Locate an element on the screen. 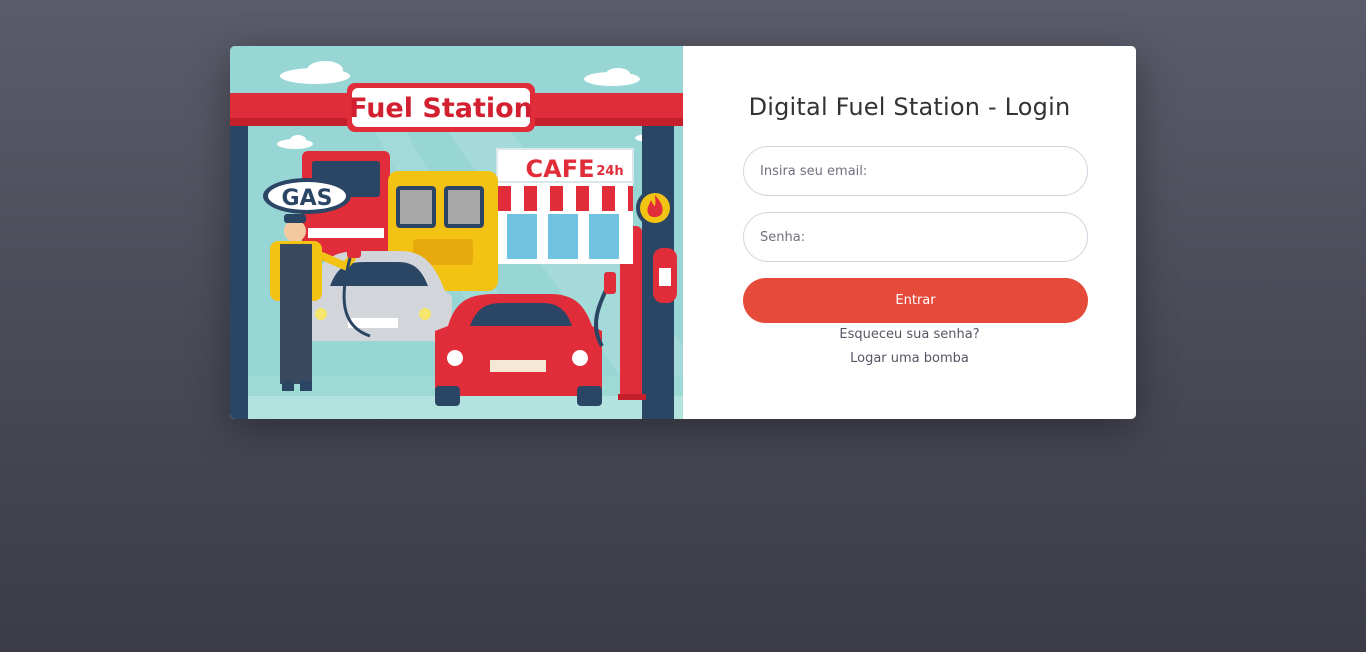  cafe-hours: 24h is located at coordinates (609, 171).